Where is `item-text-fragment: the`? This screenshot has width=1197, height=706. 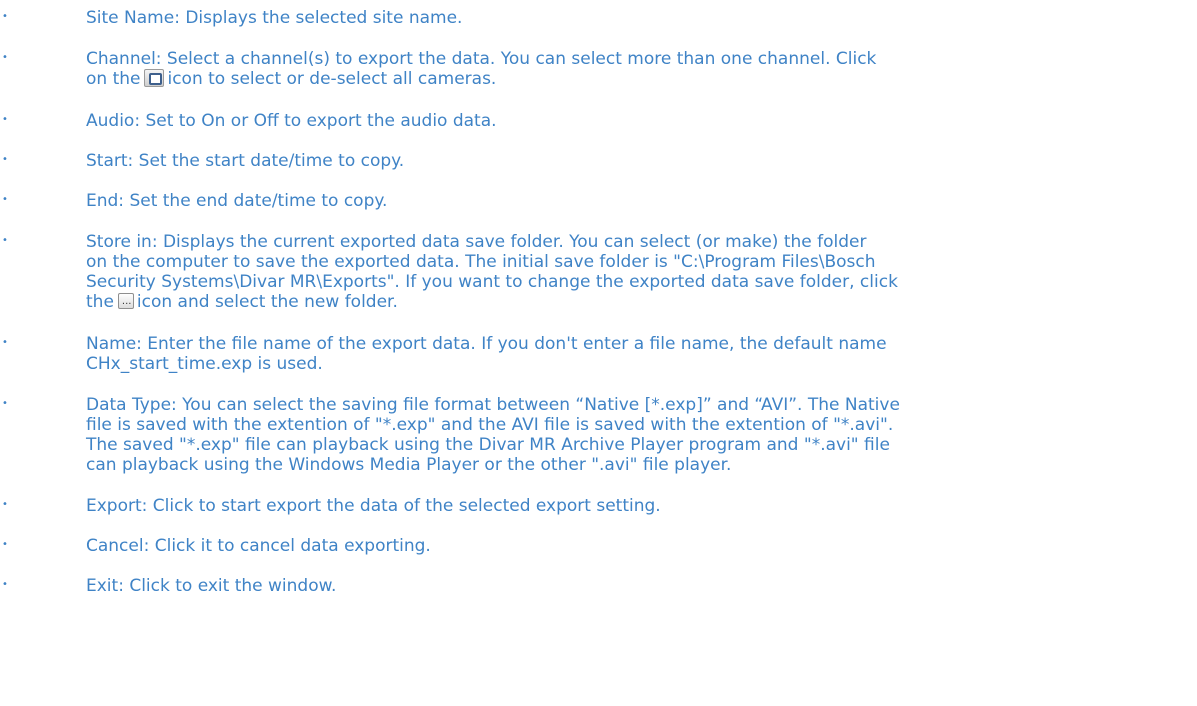
item-text-fragment: the is located at coordinates (100, 302).